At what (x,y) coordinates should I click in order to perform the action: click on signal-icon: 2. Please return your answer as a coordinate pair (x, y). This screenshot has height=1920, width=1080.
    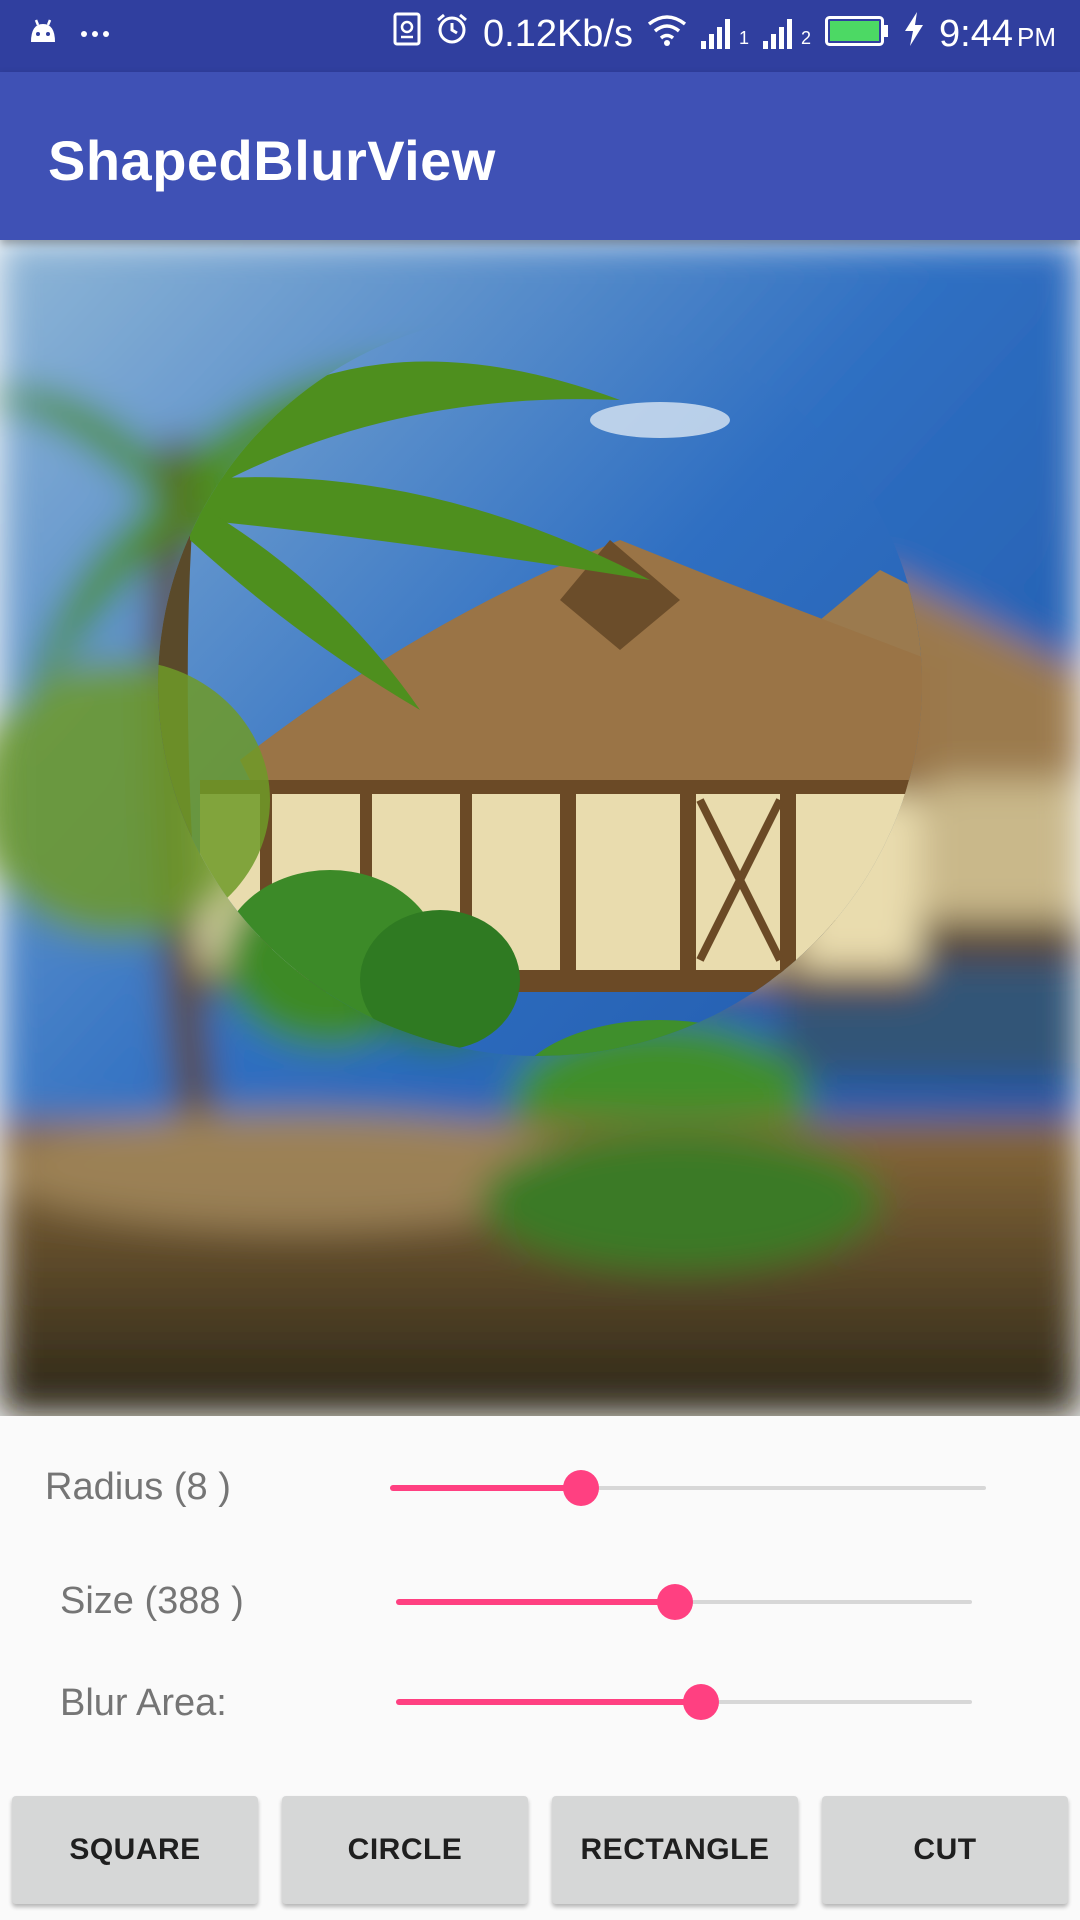
    Looking at the image, I should click on (787, 34).